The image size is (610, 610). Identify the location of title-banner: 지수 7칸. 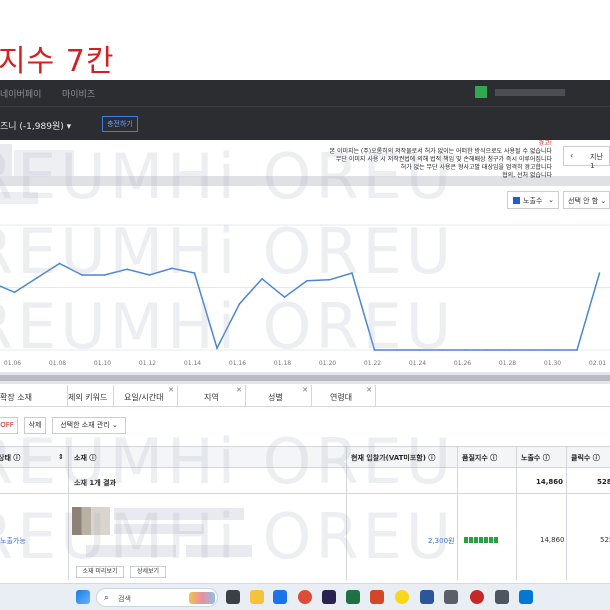
(305, 40).